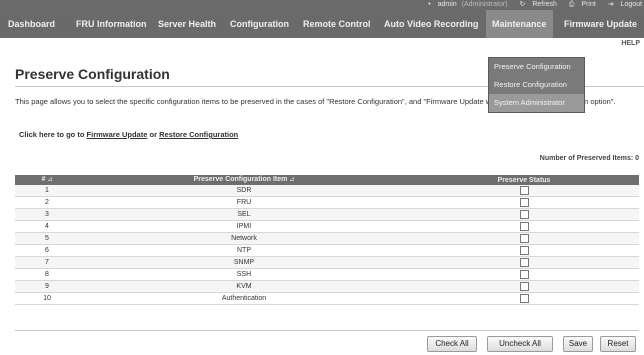 The height and width of the screenshot is (355, 644). Describe the element at coordinates (536, 67) in the screenshot. I see `menu-item-preserve-configuration: Preserve Configuration` at that location.